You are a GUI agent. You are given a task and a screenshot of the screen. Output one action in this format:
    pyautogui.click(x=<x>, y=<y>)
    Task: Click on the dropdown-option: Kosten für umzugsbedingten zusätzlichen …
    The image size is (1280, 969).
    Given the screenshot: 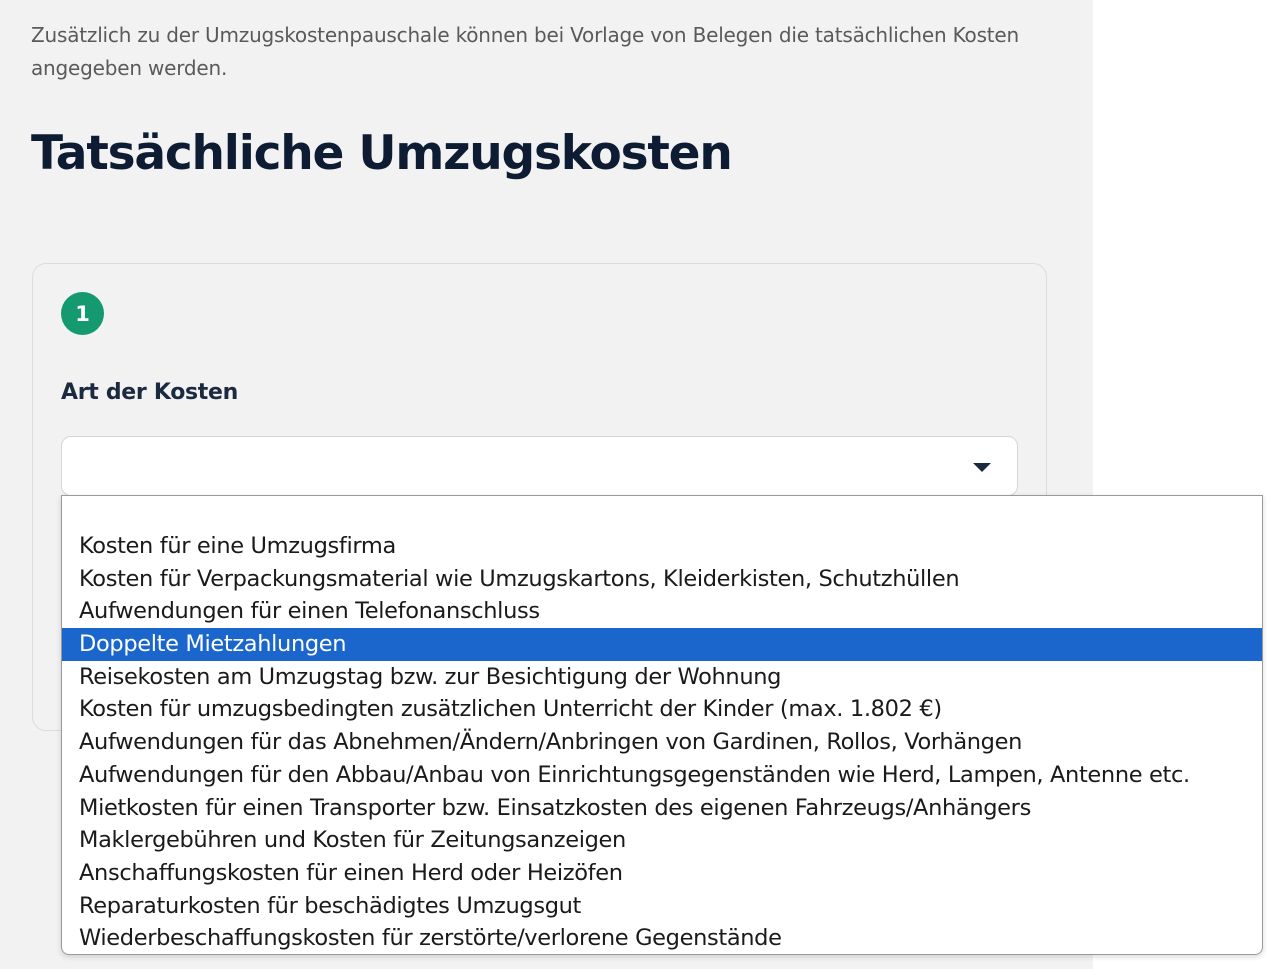 What is the action you would take?
    pyautogui.click(x=662, y=709)
    